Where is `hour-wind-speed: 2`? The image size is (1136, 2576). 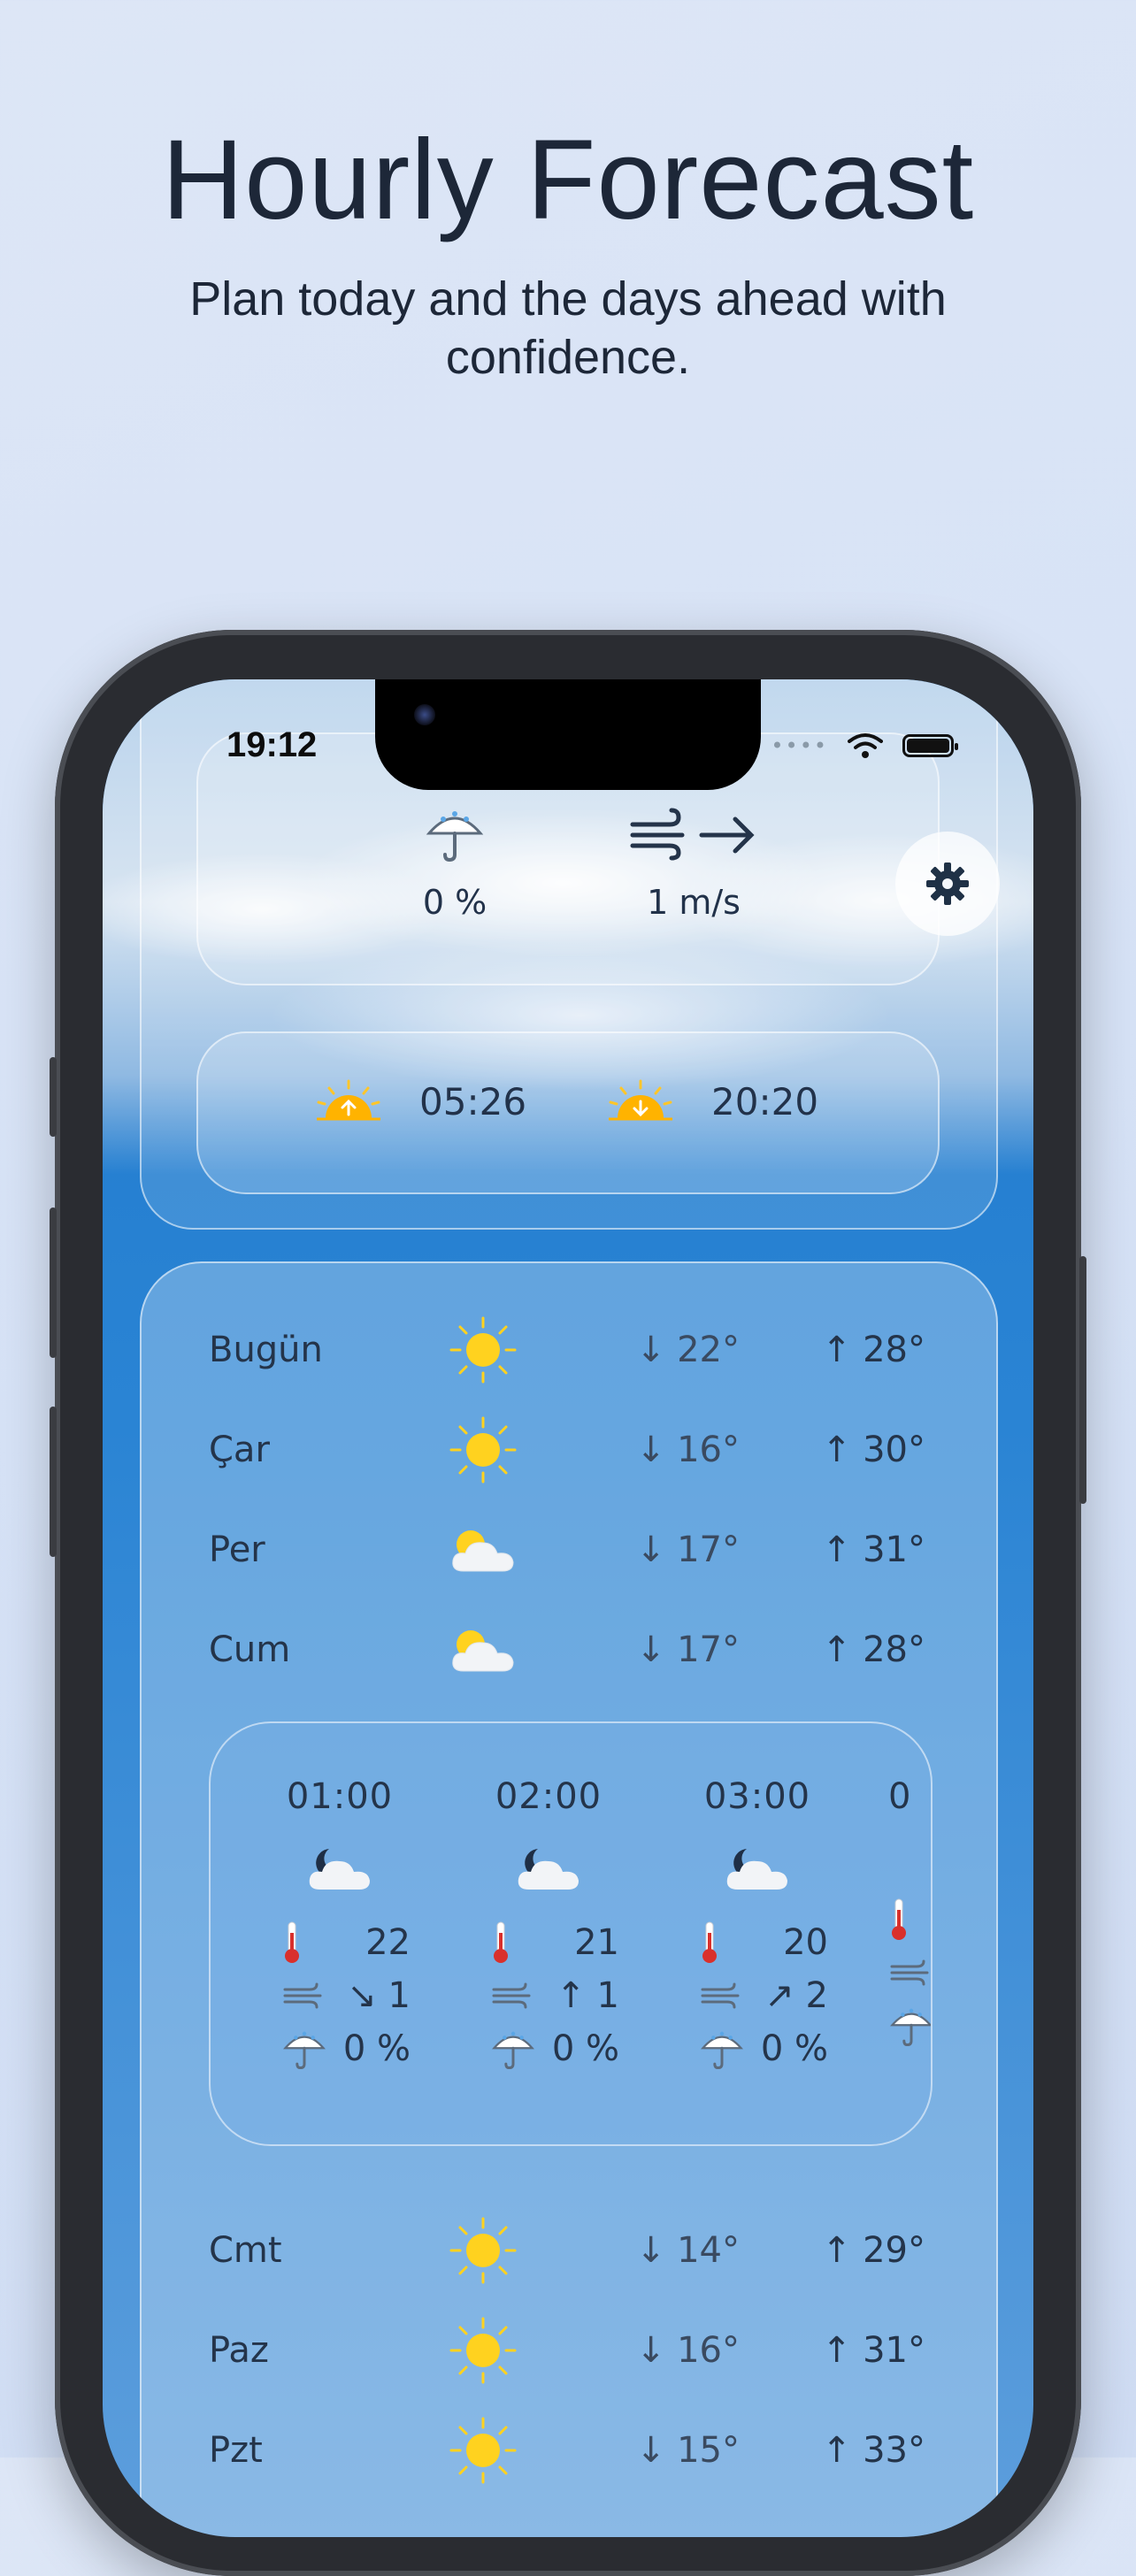 hour-wind-speed: 2 is located at coordinates (816, 1995).